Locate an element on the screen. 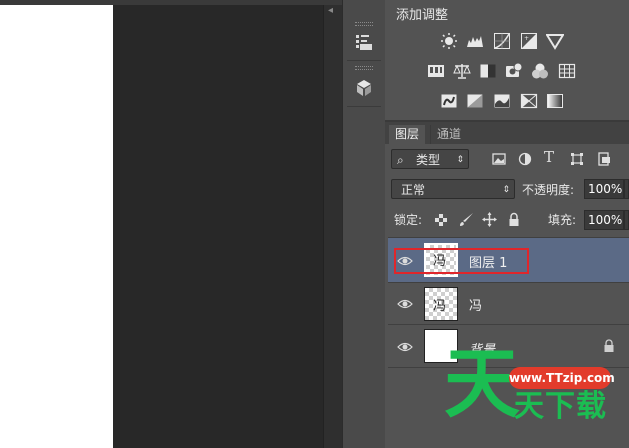 Image resolution: width=629 pixels, height=448 pixels. watermark-text: 天下载 is located at coordinates (560, 406).